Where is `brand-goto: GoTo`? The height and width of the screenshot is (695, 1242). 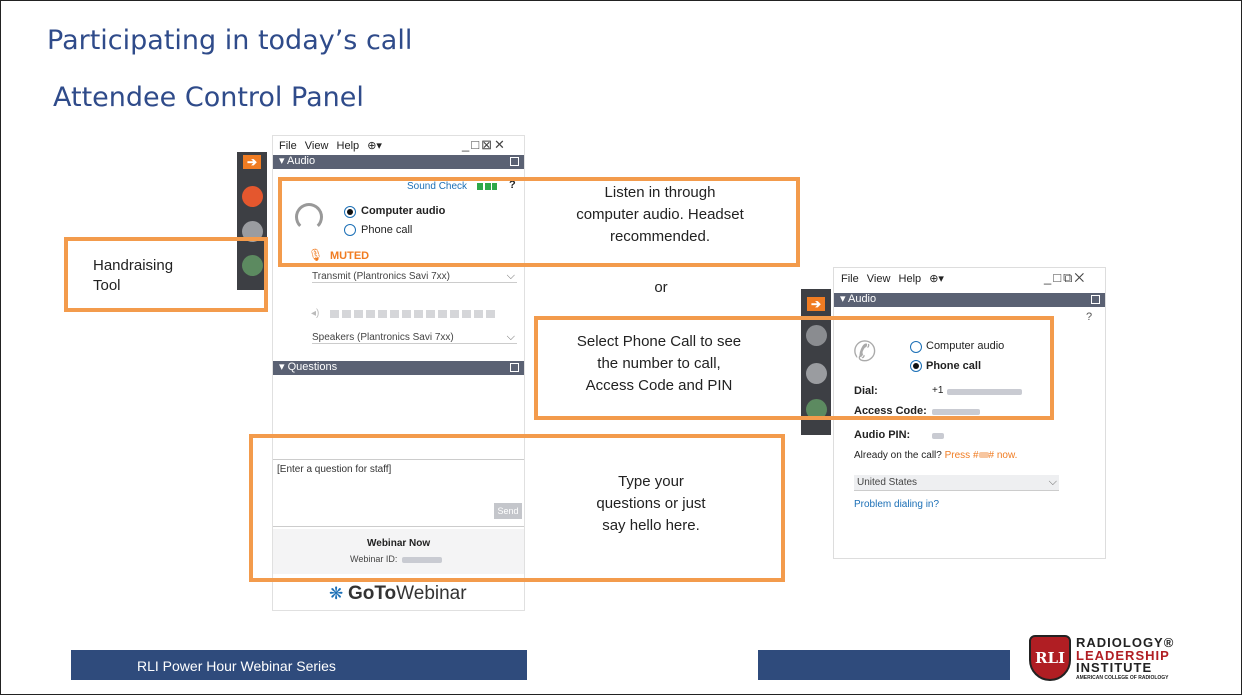 brand-goto: GoTo is located at coordinates (372, 593).